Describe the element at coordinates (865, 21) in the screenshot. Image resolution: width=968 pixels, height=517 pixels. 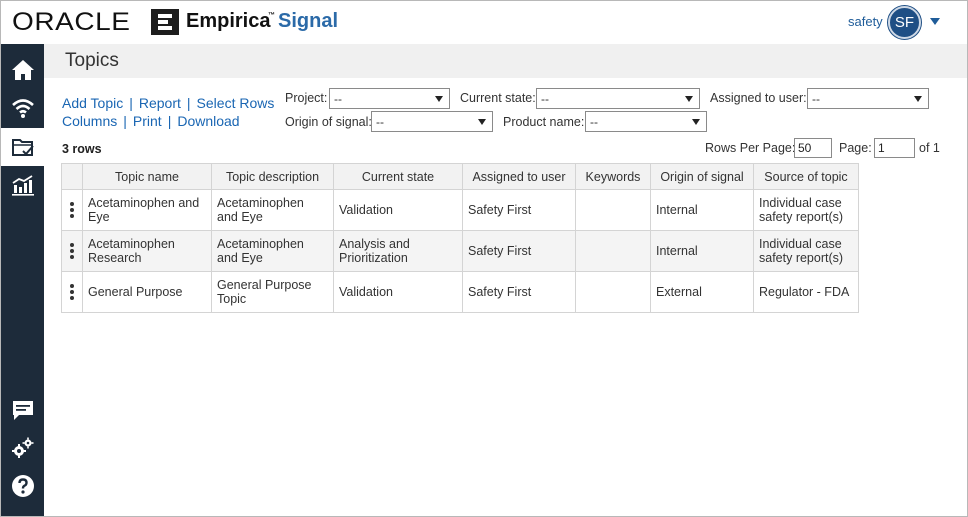
I see `user-name: safety` at that location.